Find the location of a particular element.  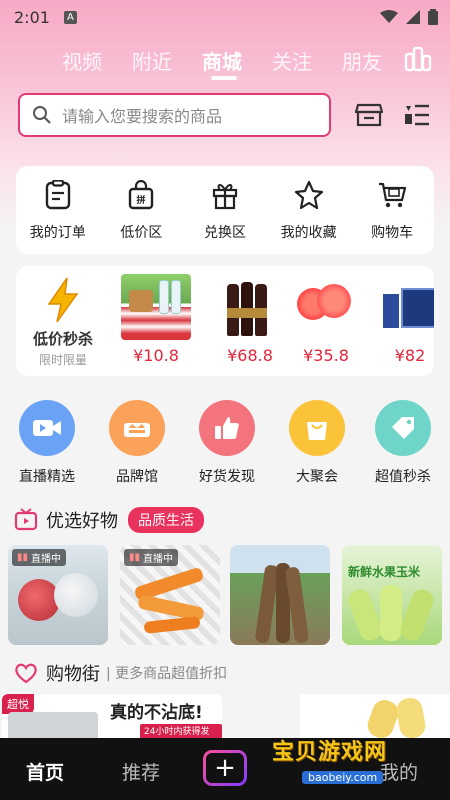

category-label: 超值秒杀 is located at coordinates (403, 477).